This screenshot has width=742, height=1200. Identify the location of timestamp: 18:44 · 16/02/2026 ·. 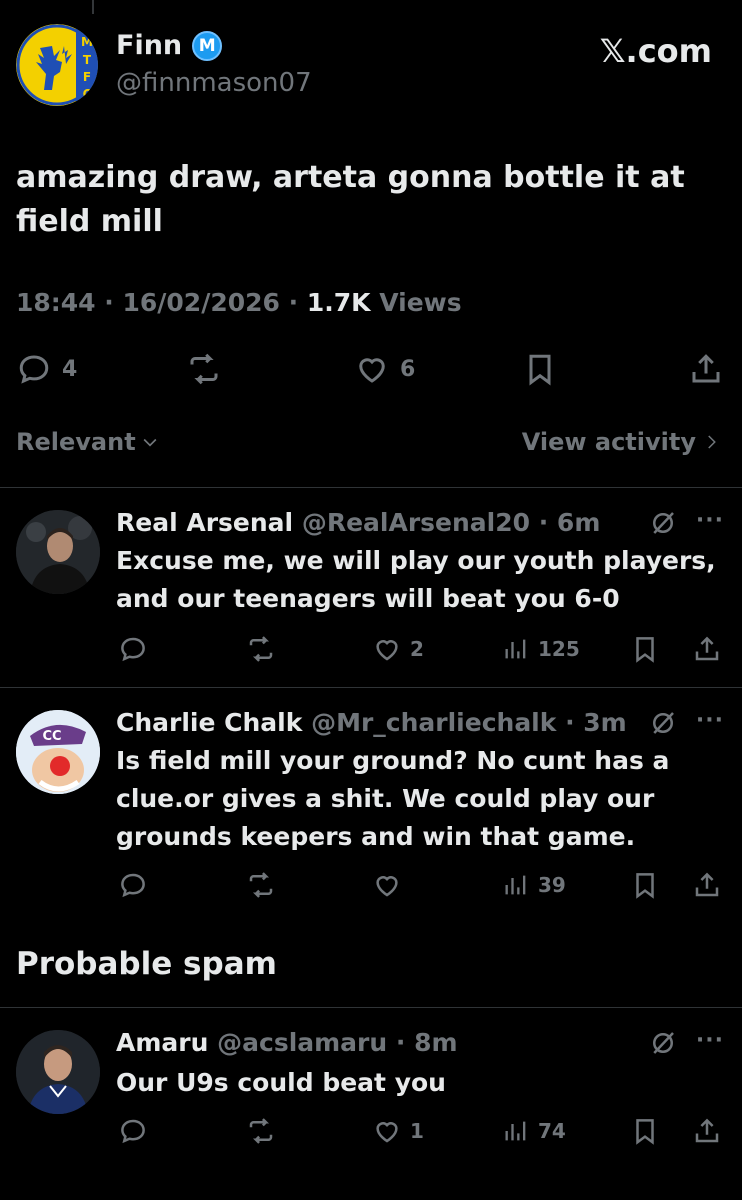
(157, 302).